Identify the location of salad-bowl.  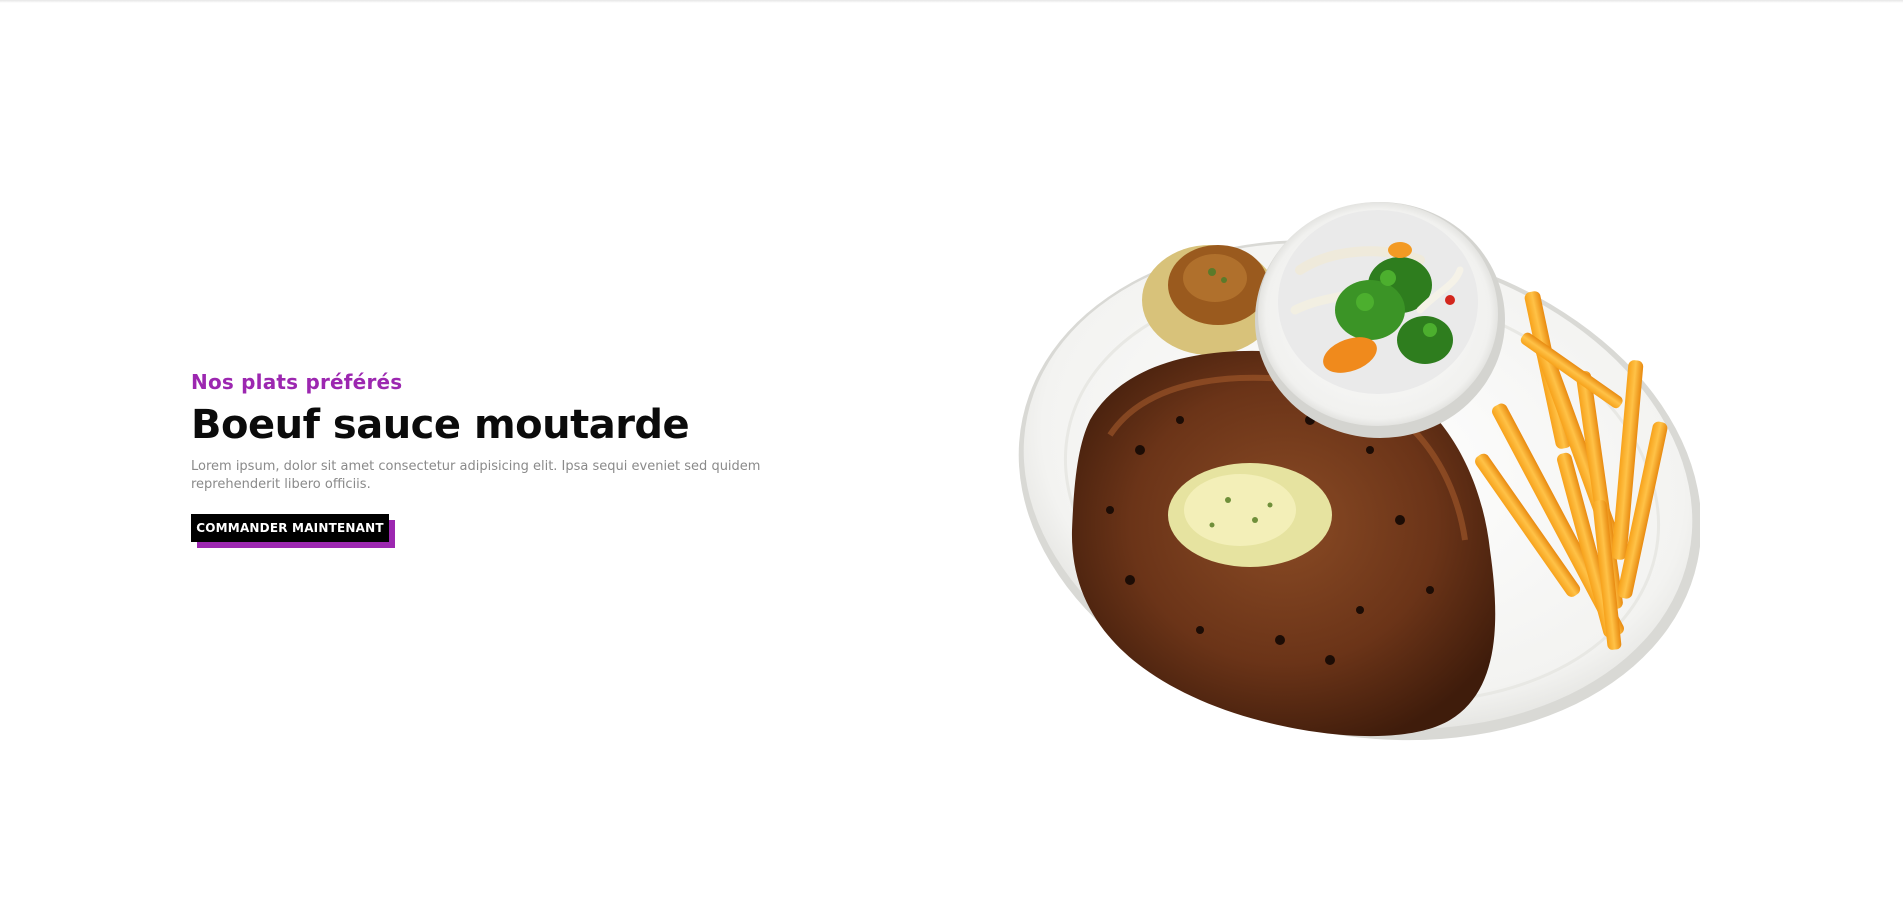
(1380, 320).